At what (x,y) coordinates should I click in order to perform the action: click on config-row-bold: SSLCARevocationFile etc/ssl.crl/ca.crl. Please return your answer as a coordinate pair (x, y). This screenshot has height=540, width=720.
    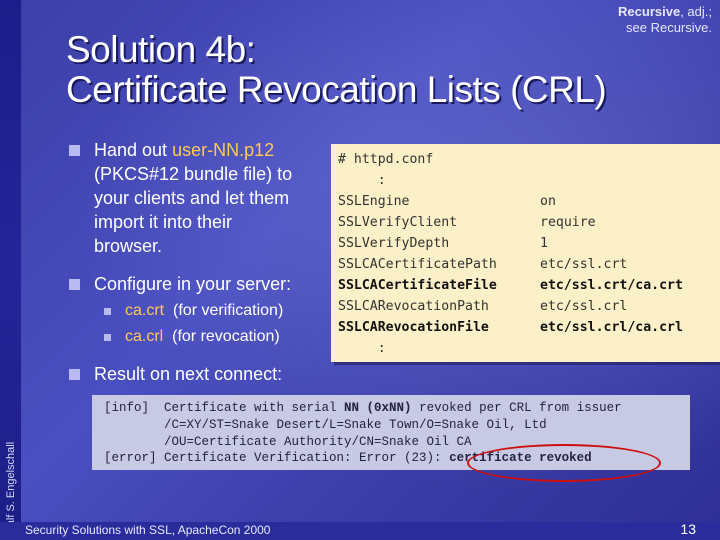
    Looking at the image, I should click on (529, 327).